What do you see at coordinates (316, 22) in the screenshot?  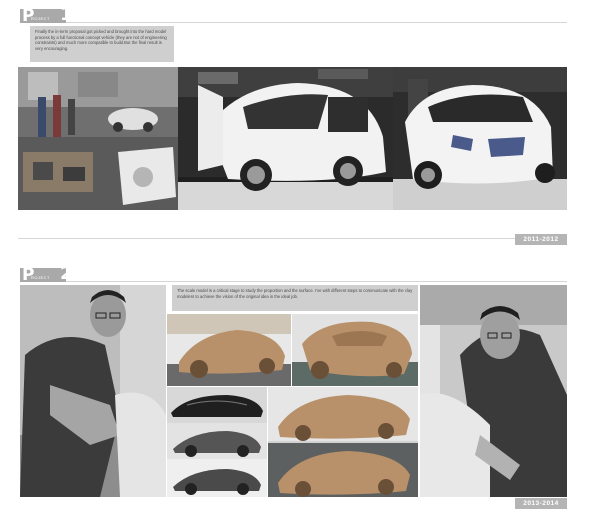 I see `project-1-header-rule` at bounding box center [316, 22].